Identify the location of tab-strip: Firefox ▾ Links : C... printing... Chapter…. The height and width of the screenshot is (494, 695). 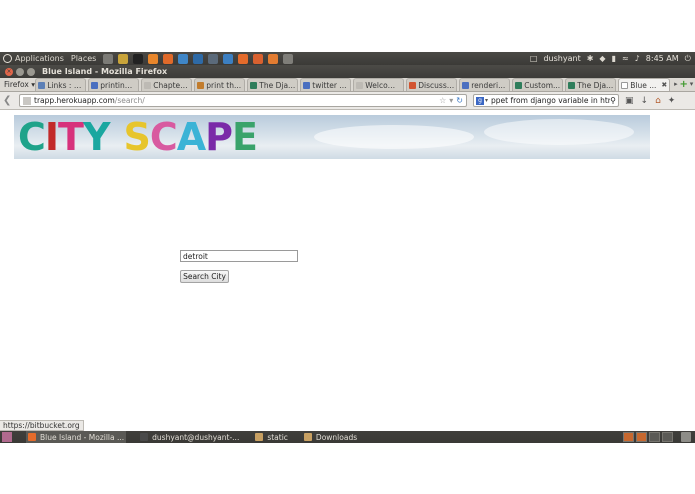
(347, 85).